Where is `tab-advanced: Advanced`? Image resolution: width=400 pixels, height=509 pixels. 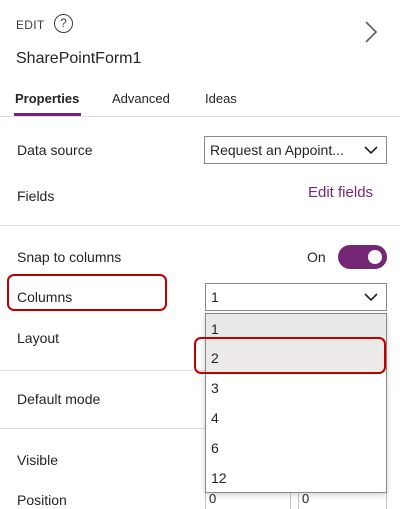
tab-advanced: Advanced is located at coordinates (141, 98).